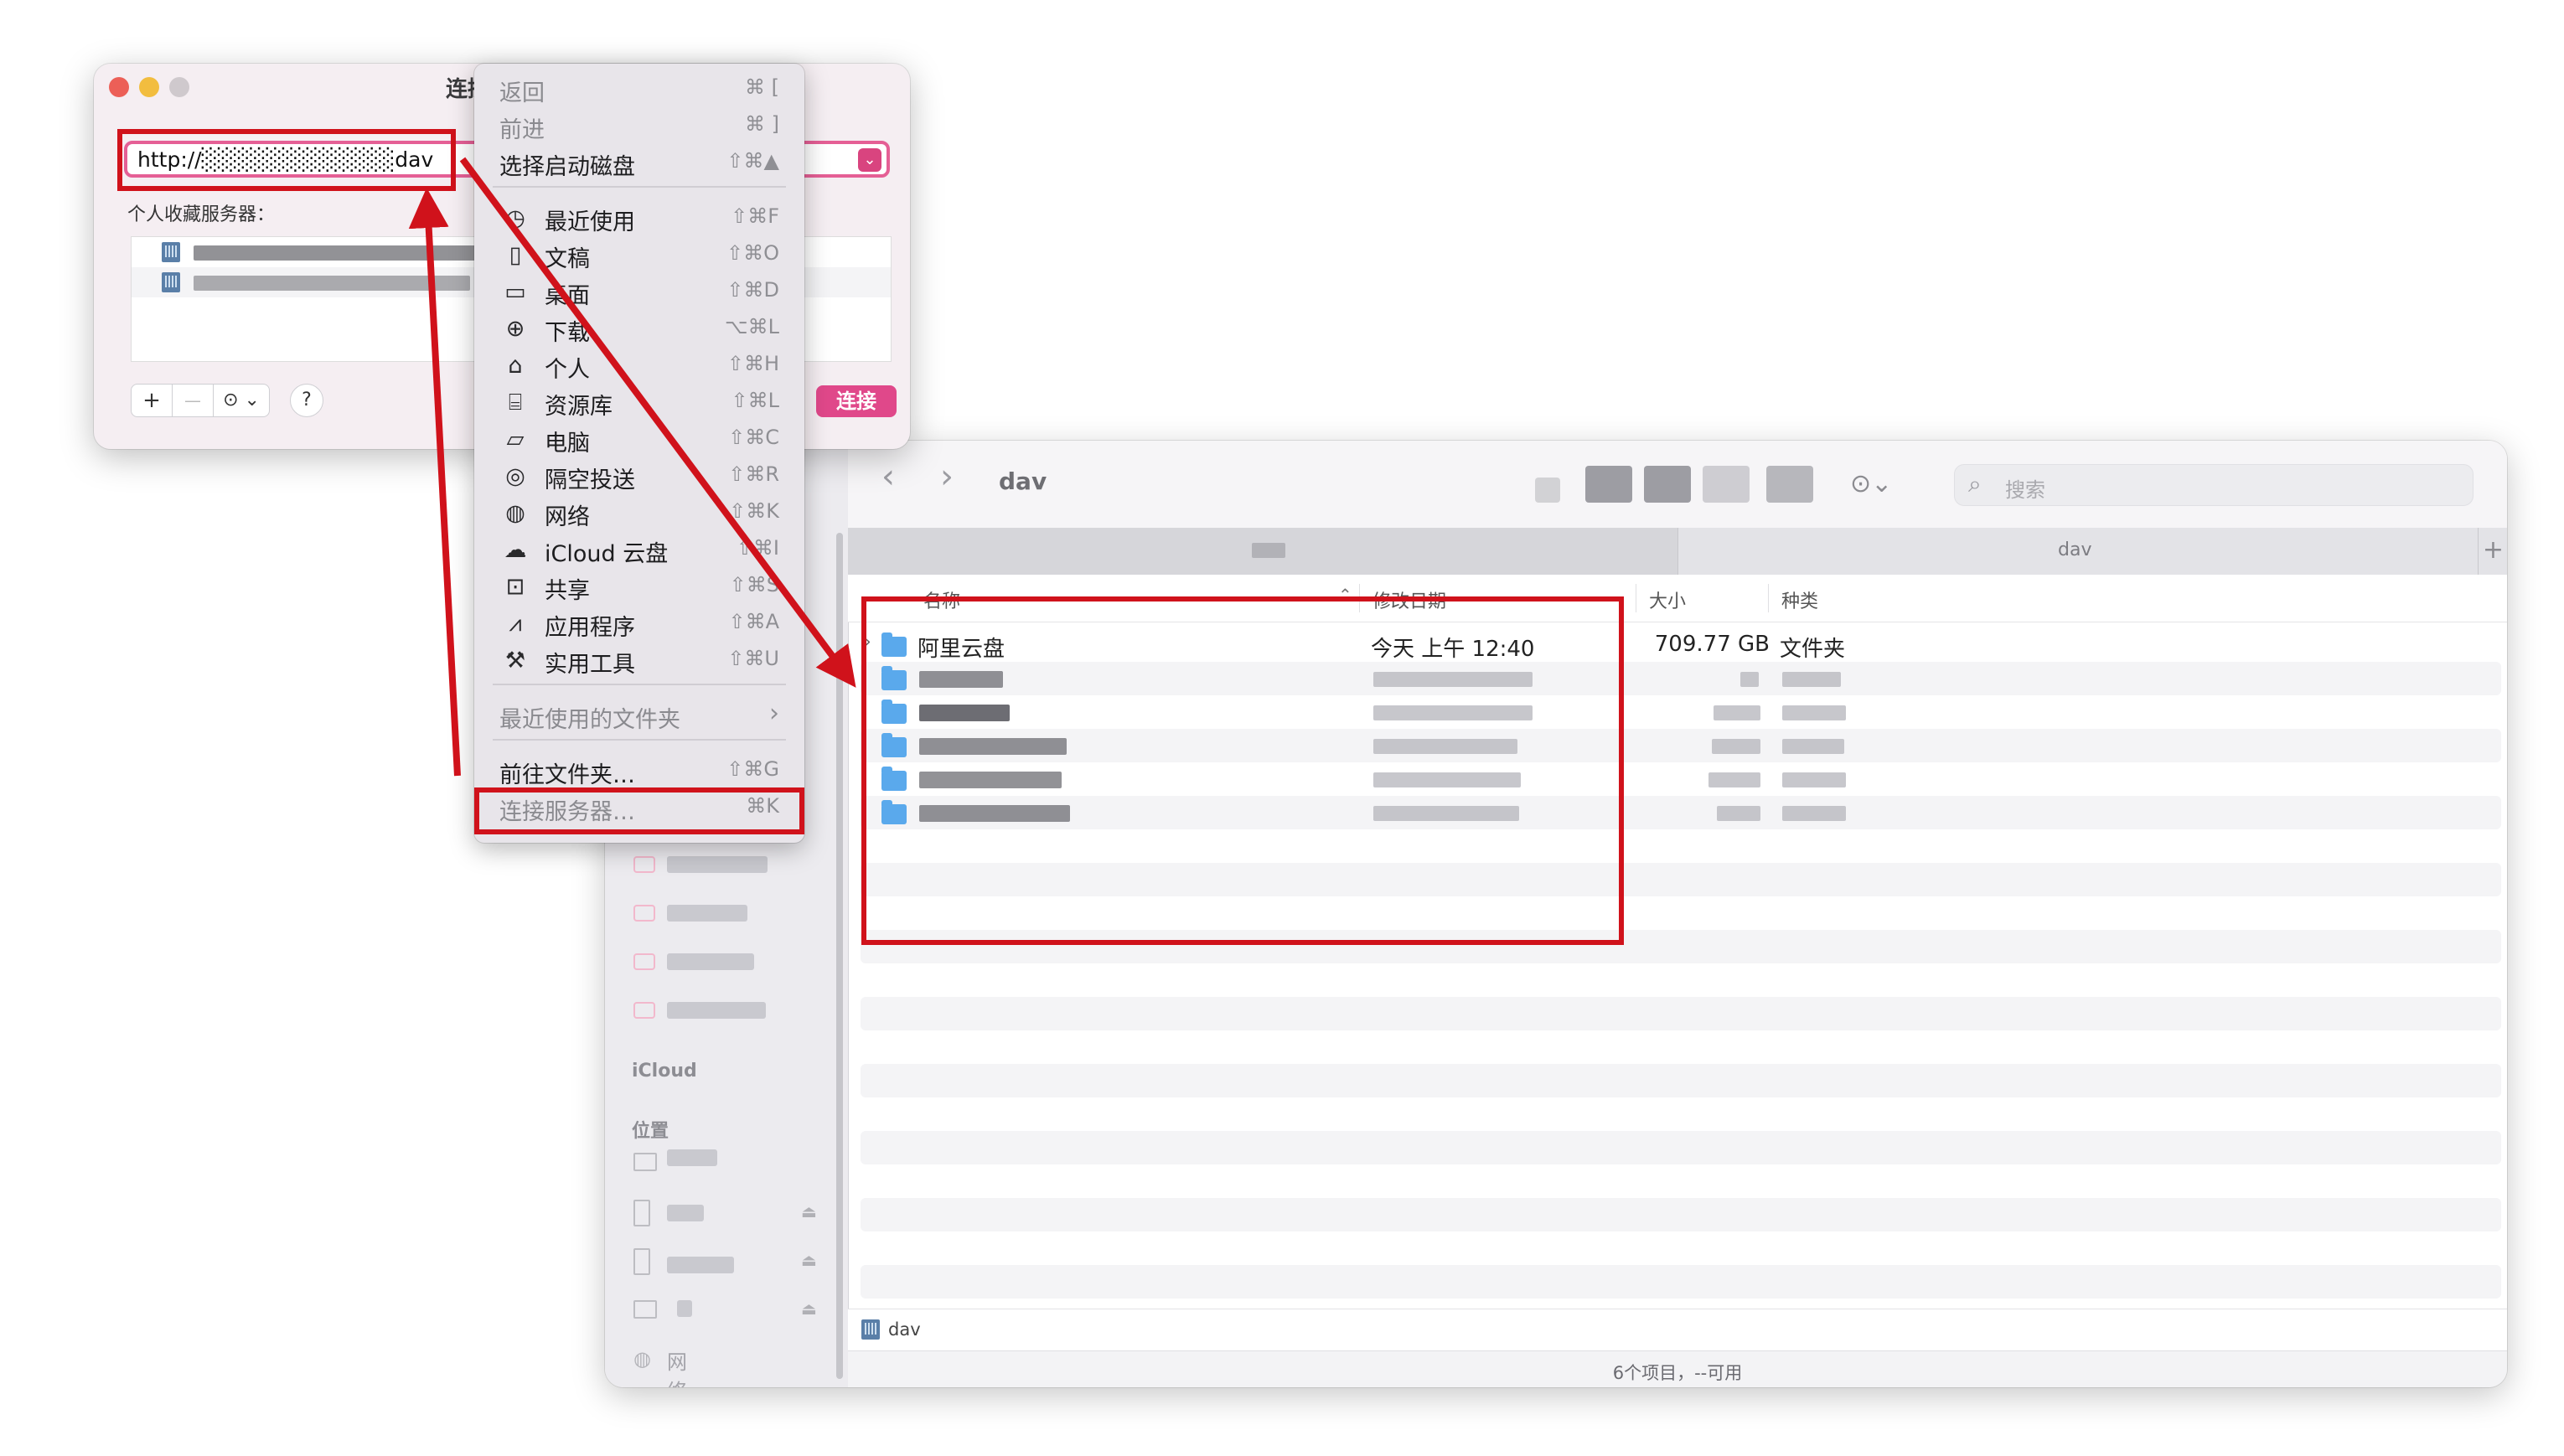  I want to click on annotation-arrows, so click(632, 467).